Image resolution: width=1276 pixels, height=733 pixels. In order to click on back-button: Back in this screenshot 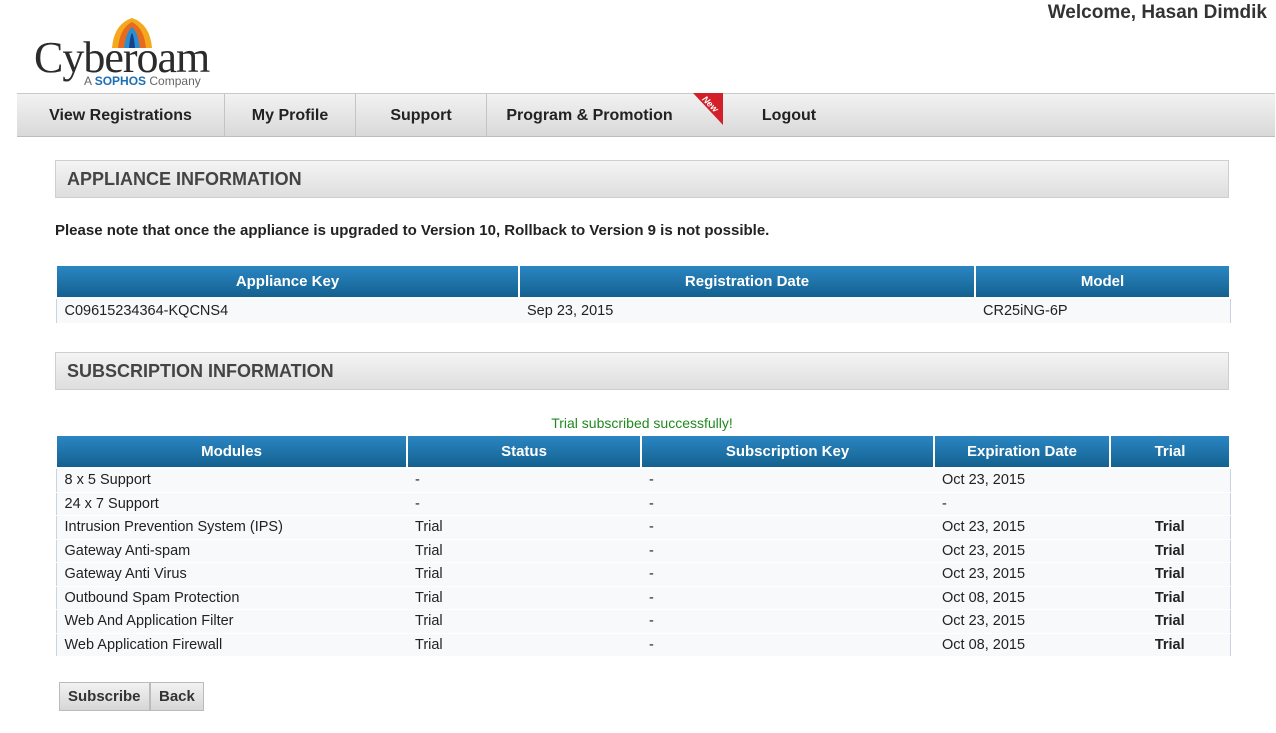, I will do `click(177, 696)`.